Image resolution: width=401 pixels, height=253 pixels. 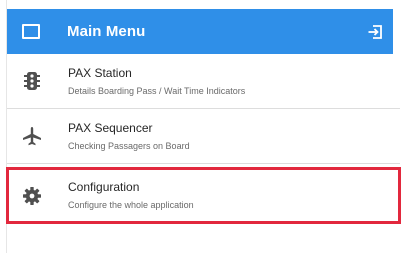 I want to click on menu-item-title: PAX Sequencer, so click(x=110, y=127).